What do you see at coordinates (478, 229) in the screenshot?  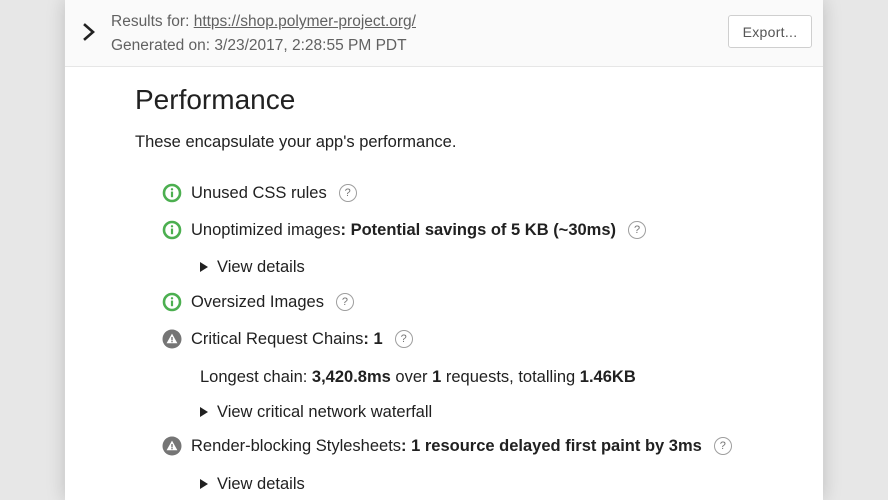 I see `audit-value: : Potential savings of 5 KB (~30ms)` at bounding box center [478, 229].